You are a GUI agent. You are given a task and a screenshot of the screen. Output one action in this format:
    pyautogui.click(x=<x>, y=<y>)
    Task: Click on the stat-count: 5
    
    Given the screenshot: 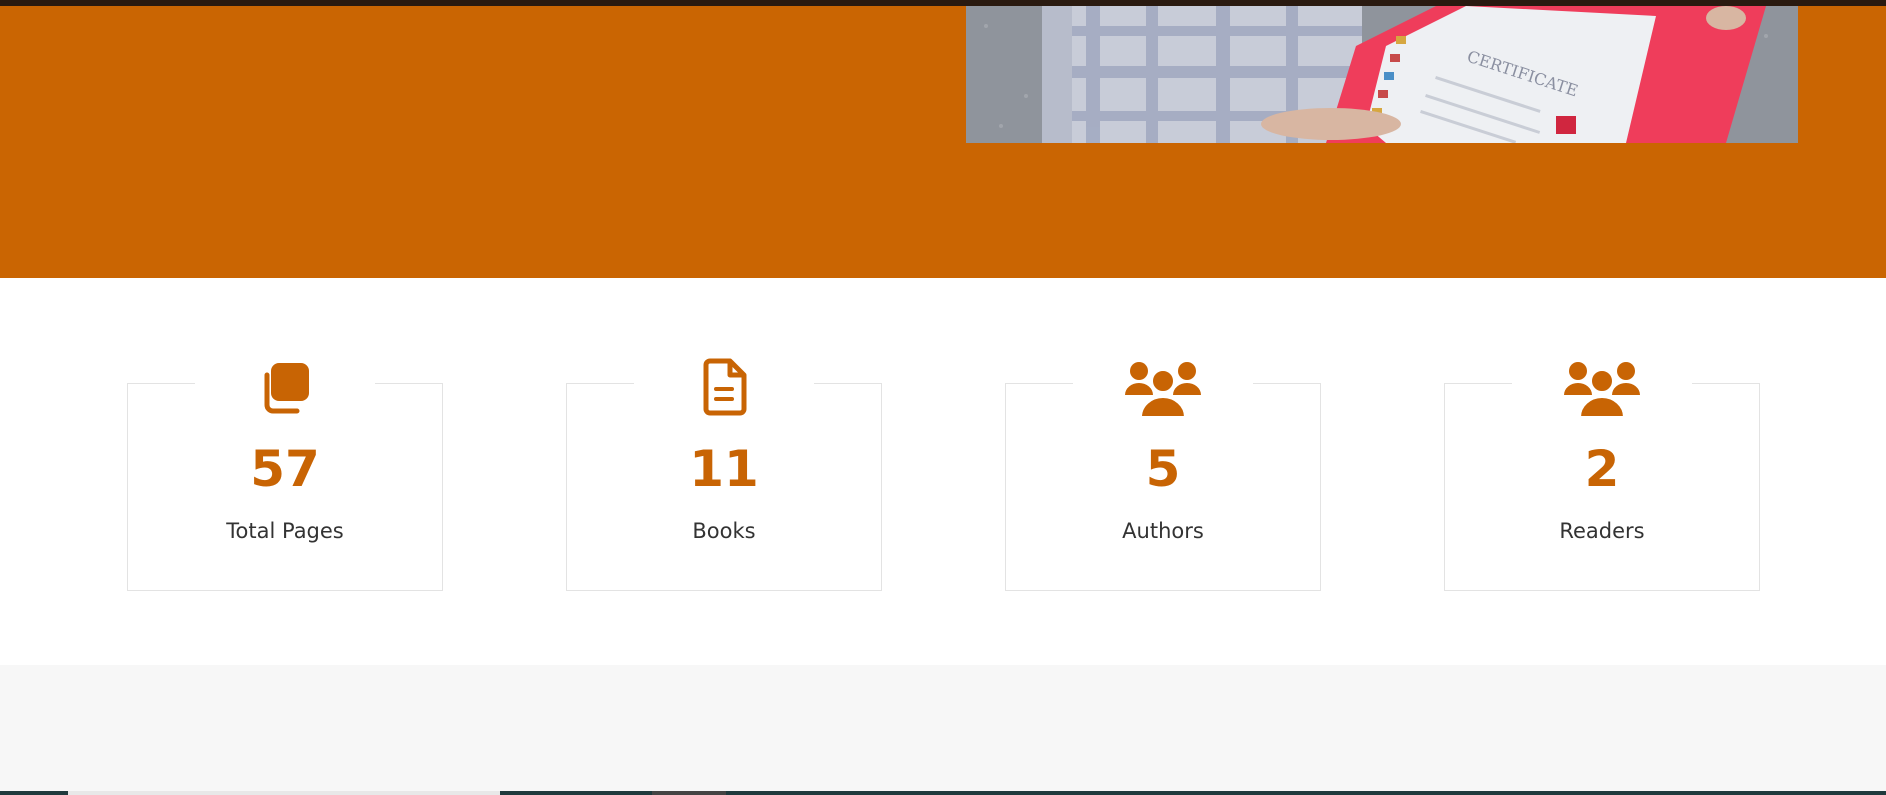 What is the action you would take?
    pyautogui.click(x=1163, y=469)
    